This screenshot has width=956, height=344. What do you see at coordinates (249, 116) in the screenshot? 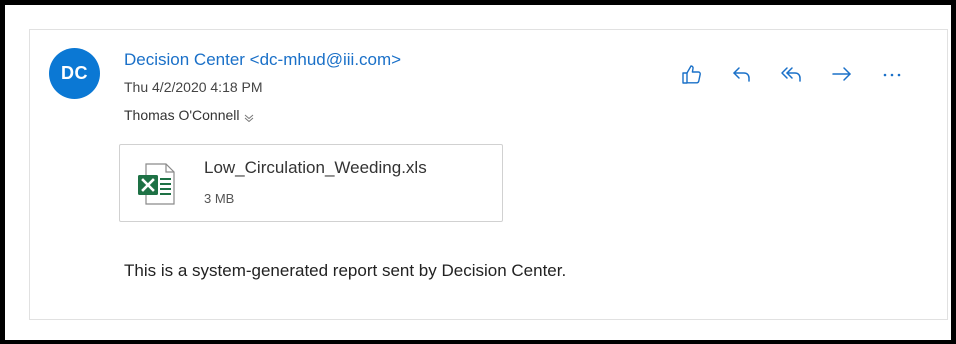
I see `expand-recipients-icon` at bounding box center [249, 116].